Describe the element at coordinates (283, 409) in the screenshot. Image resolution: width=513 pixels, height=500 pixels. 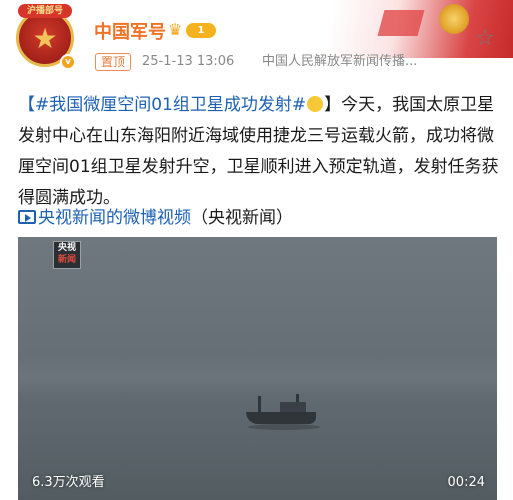
I see `ship-image` at that location.